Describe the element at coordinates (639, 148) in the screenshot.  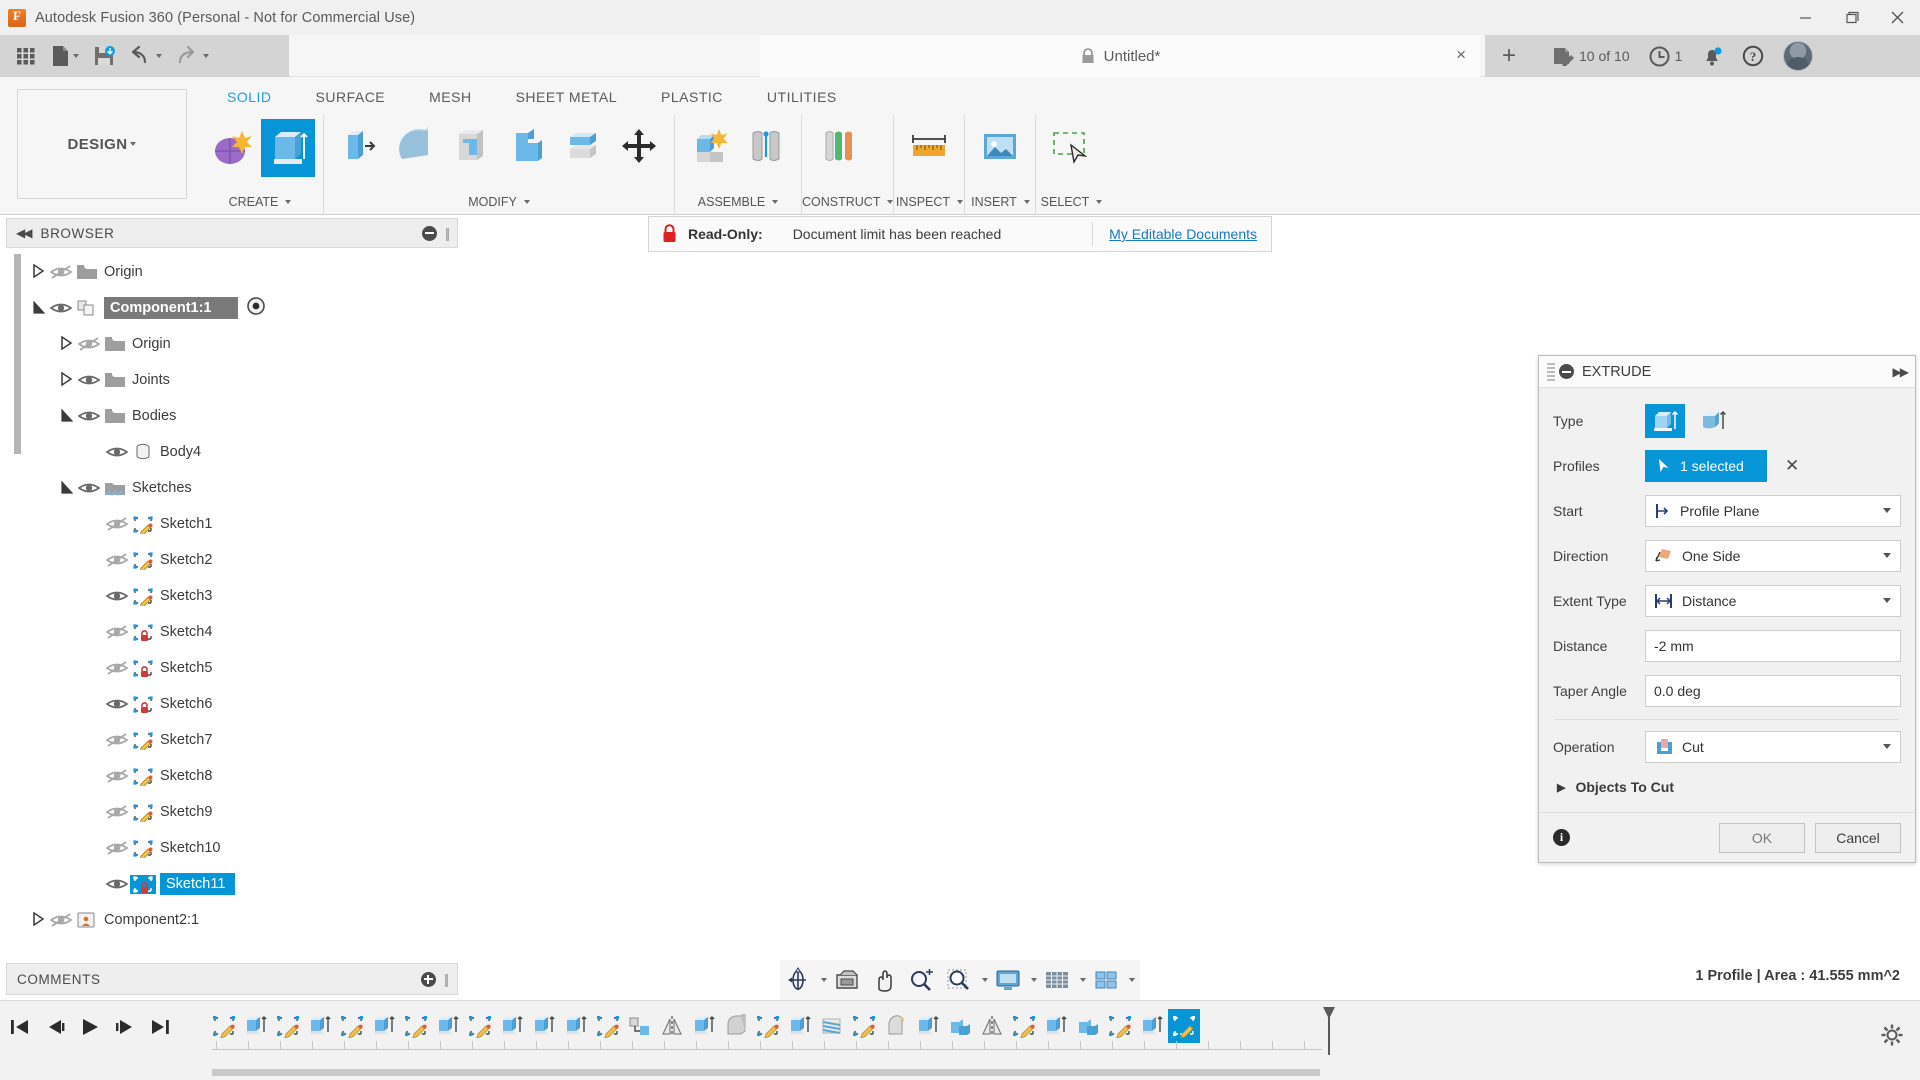
I see `move-copy-icon` at that location.